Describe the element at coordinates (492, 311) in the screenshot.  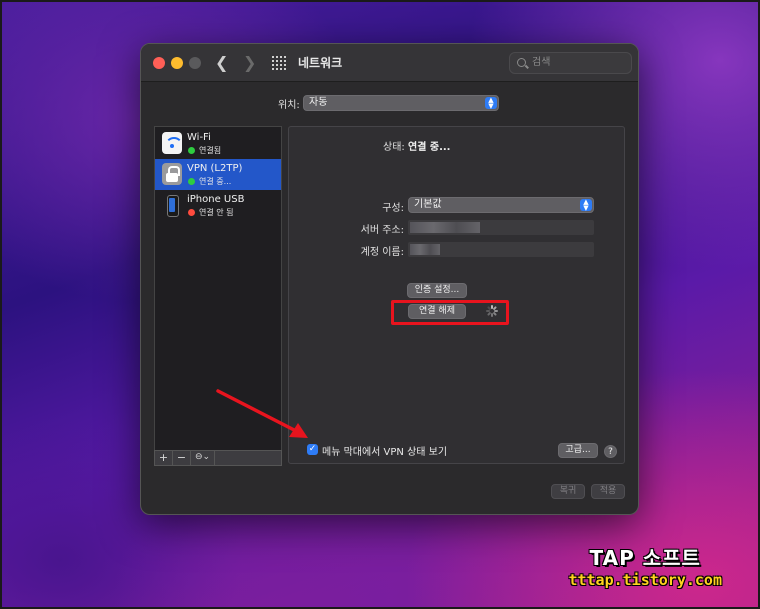
I see `loading-spinner-icon` at that location.